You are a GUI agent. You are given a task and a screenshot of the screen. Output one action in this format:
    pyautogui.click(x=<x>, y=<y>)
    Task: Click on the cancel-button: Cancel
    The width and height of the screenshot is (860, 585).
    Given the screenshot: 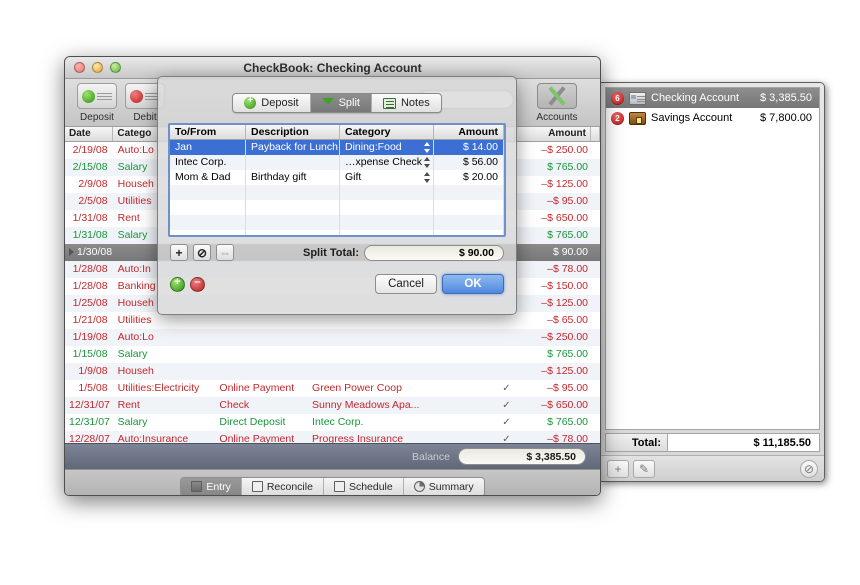 What is the action you would take?
    pyautogui.click(x=406, y=284)
    